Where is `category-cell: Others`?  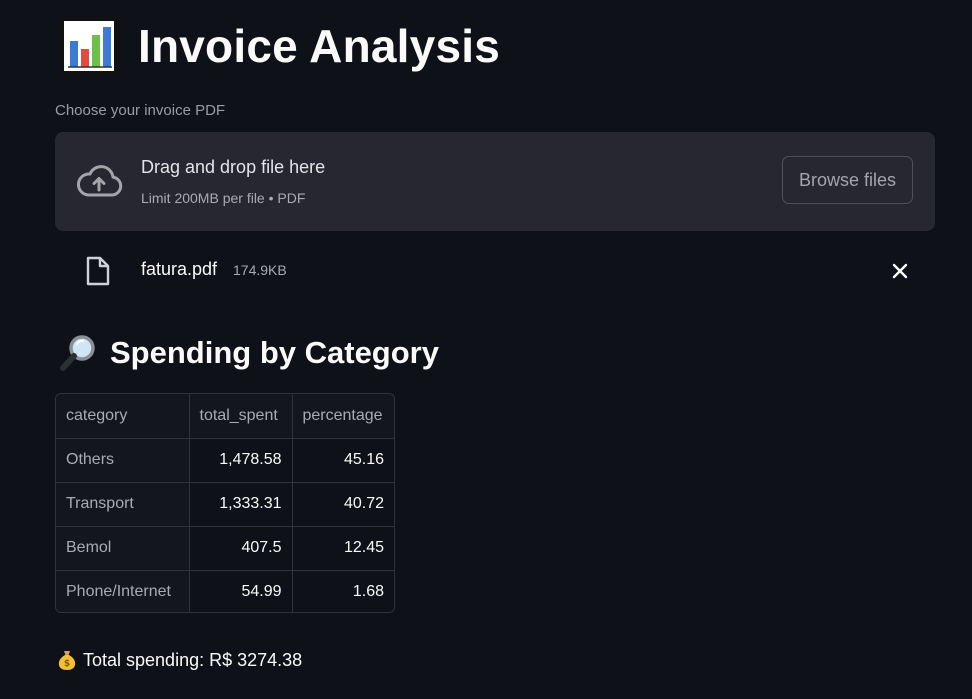 category-cell: Others is located at coordinates (123, 460).